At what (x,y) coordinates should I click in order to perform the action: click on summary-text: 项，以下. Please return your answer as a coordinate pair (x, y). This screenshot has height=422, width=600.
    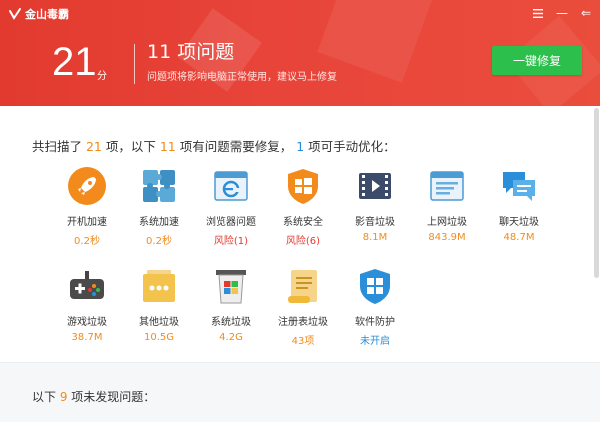
    Looking at the image, I should click on (130, 146).